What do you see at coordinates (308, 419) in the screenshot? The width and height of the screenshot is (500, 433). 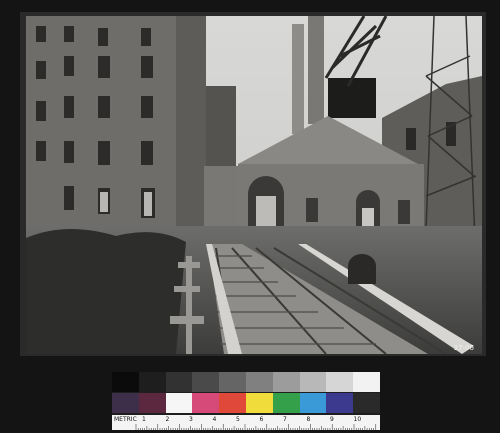 I see `ruler-number: 8` at bounding box center [308, 419].